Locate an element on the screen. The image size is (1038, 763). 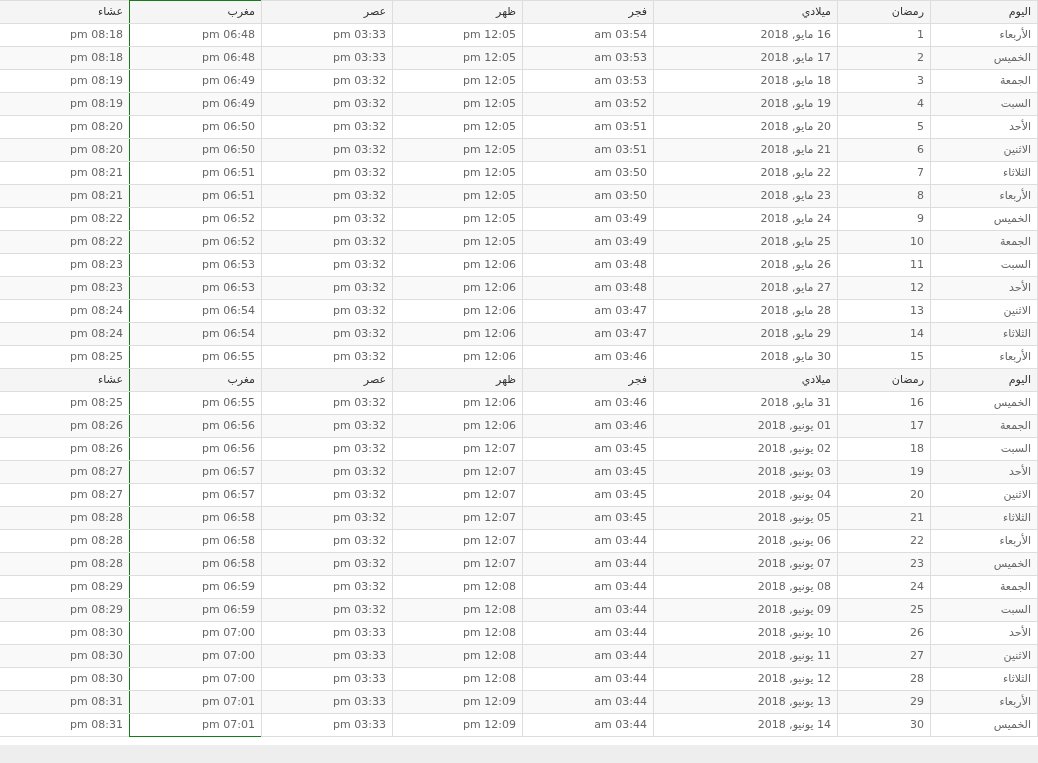
table-cell: 4 is located at coordinates (884, 104).